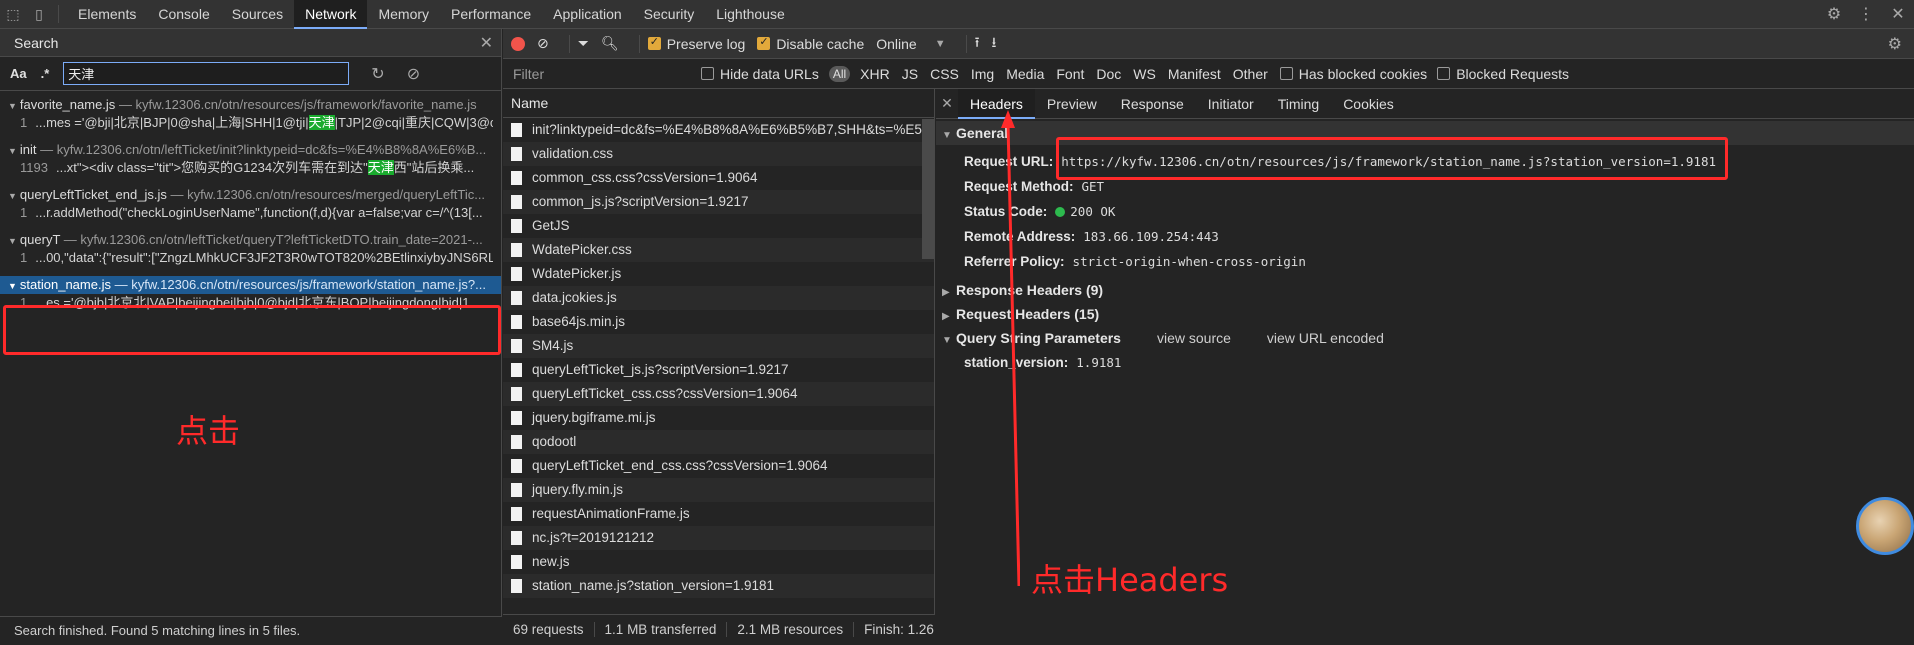 The width and height of the screenshot is (1914, 645). I want to click on inspect-element-icon: ⬚, so click(13, 14).